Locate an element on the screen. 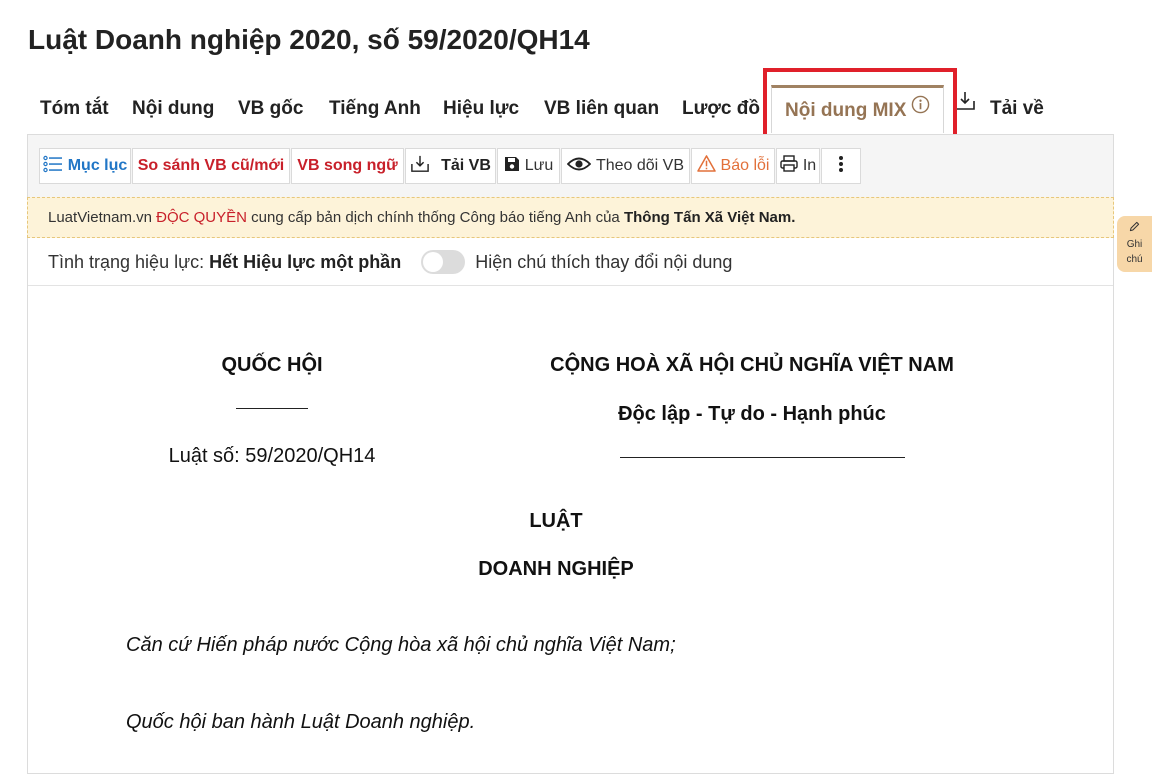  more-options-button is located at coordinates (841, 166).